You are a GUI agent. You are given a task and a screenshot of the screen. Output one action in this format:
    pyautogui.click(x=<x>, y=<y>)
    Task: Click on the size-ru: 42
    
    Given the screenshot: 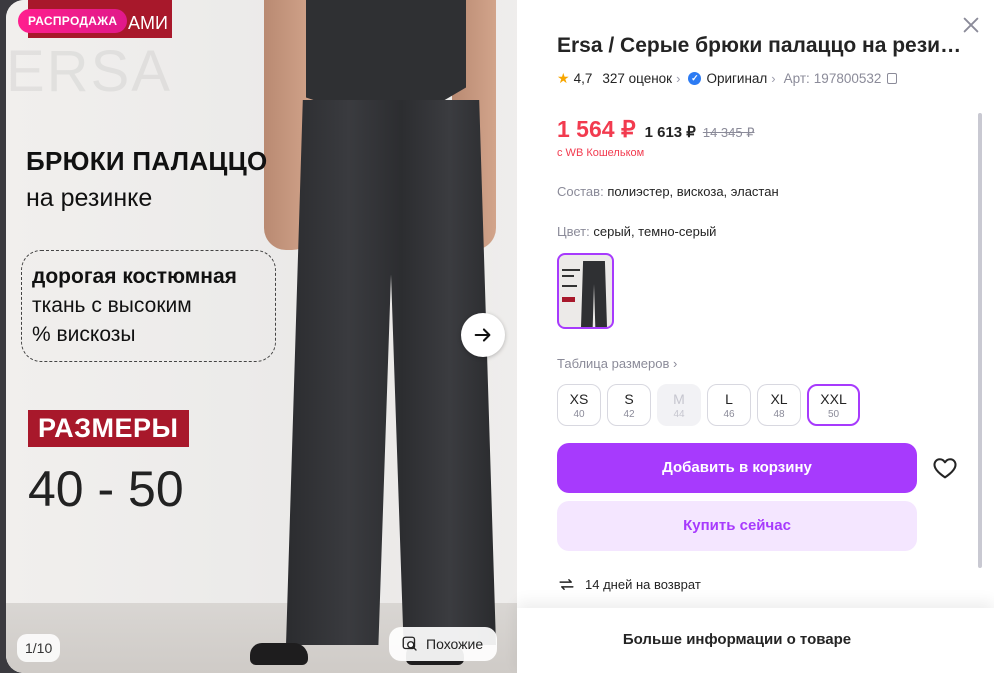 What is the action you would take?
    pyautogui.click(x=629, y=414)
    